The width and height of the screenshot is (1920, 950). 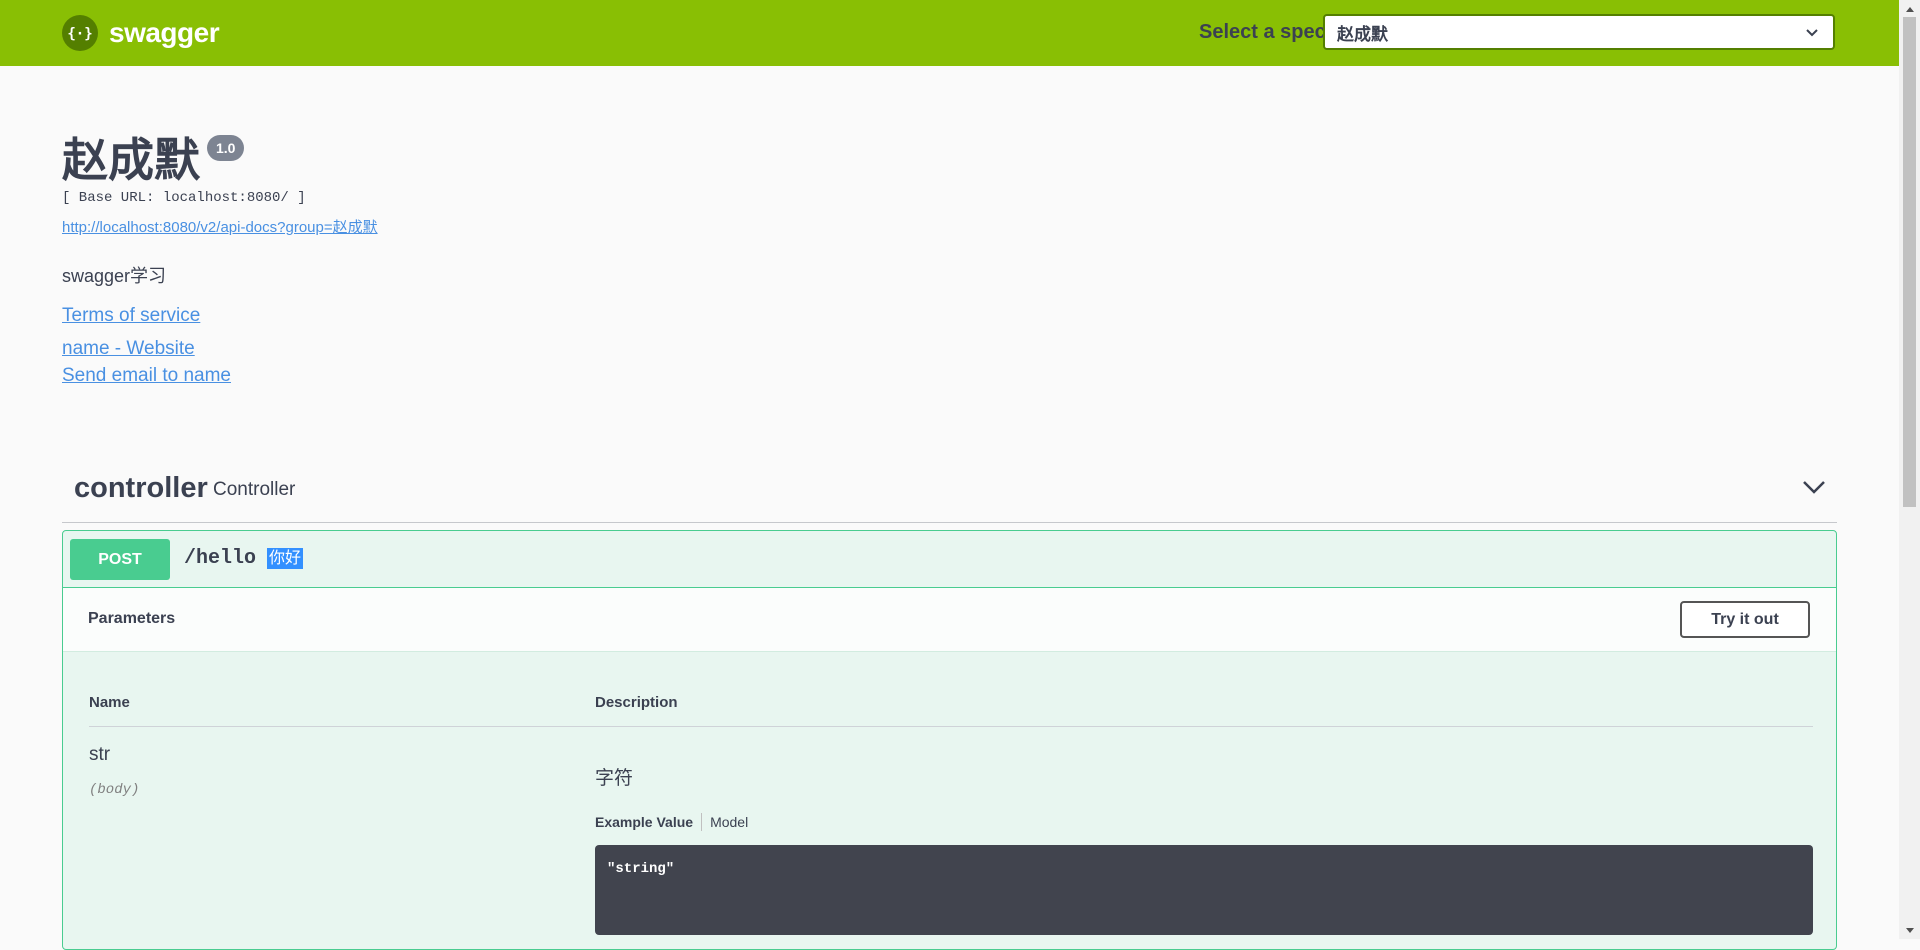 What do you see at coordinates (1909, 262) in the screenshot?
I see `scrollbar-thumb` at bounding box center [1909, 262].